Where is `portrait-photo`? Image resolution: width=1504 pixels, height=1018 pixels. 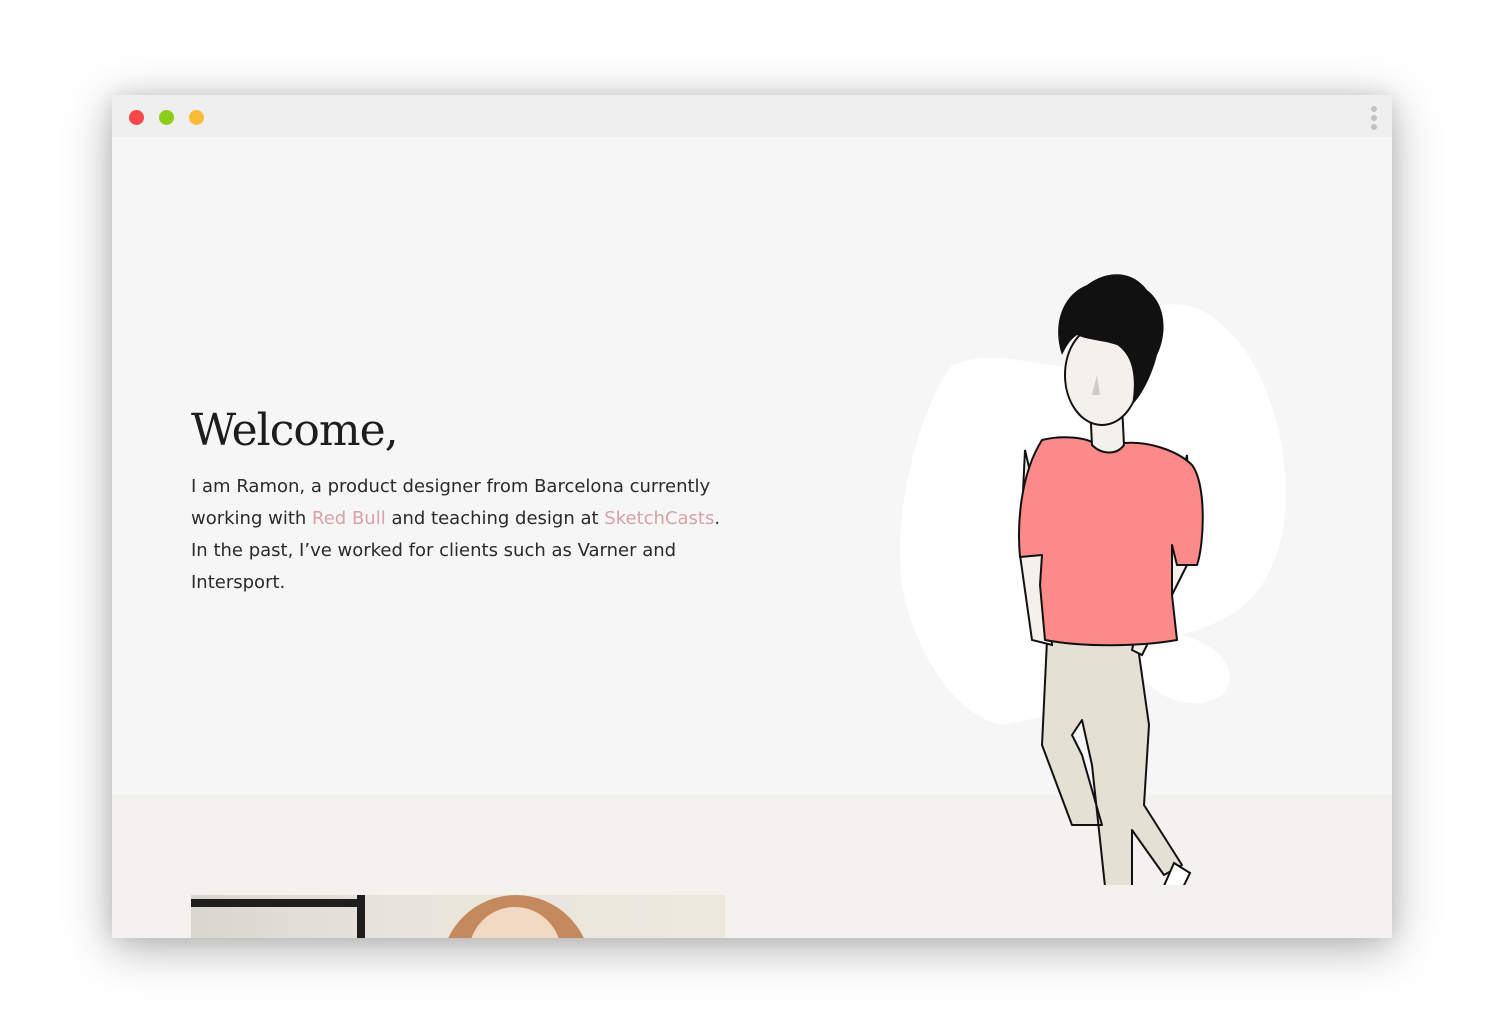
portrait-photo is located at coordinates (458, 916).